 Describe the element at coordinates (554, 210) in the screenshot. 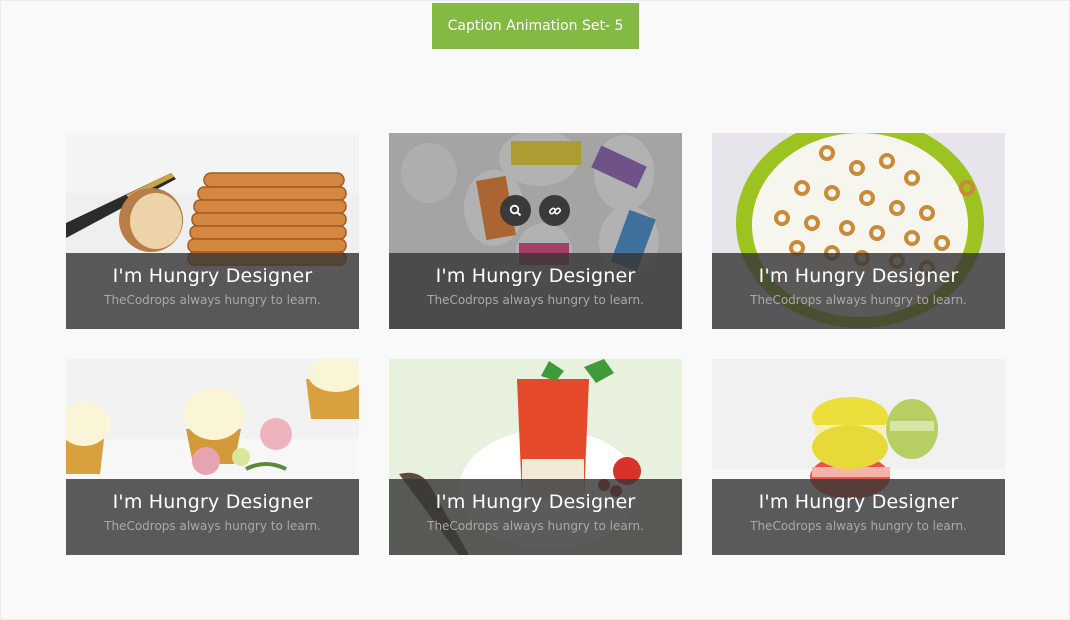

I see `link-icon` at that location.